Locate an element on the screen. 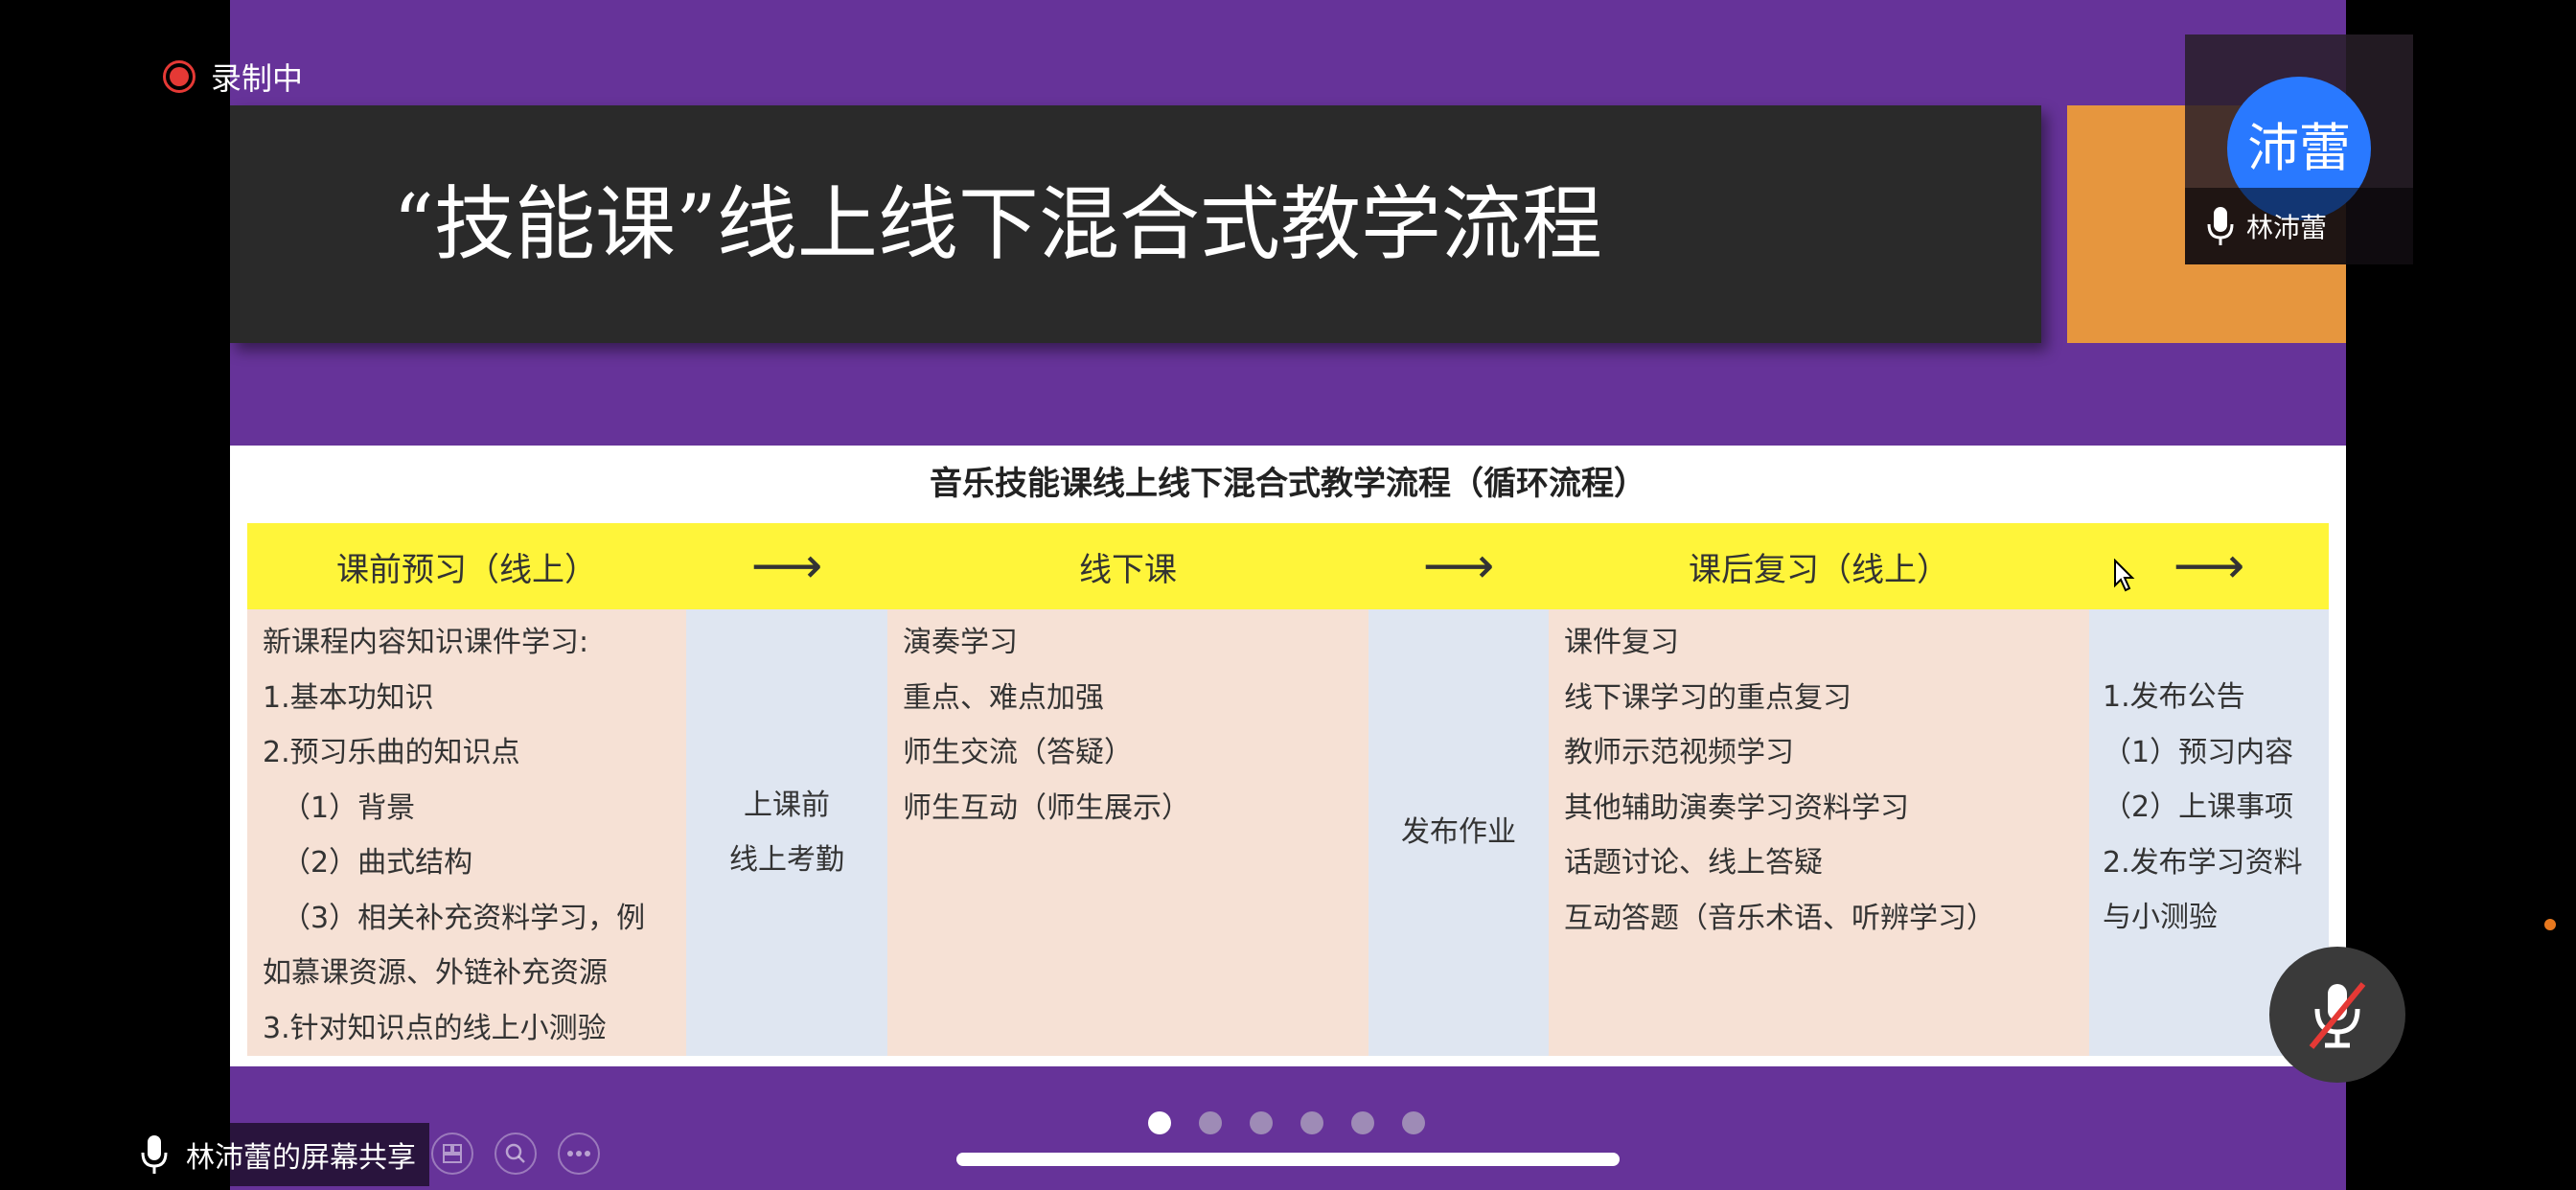  participant-tile: 沛蕾 林沛蕾 is located at coordinates (2299, 149).